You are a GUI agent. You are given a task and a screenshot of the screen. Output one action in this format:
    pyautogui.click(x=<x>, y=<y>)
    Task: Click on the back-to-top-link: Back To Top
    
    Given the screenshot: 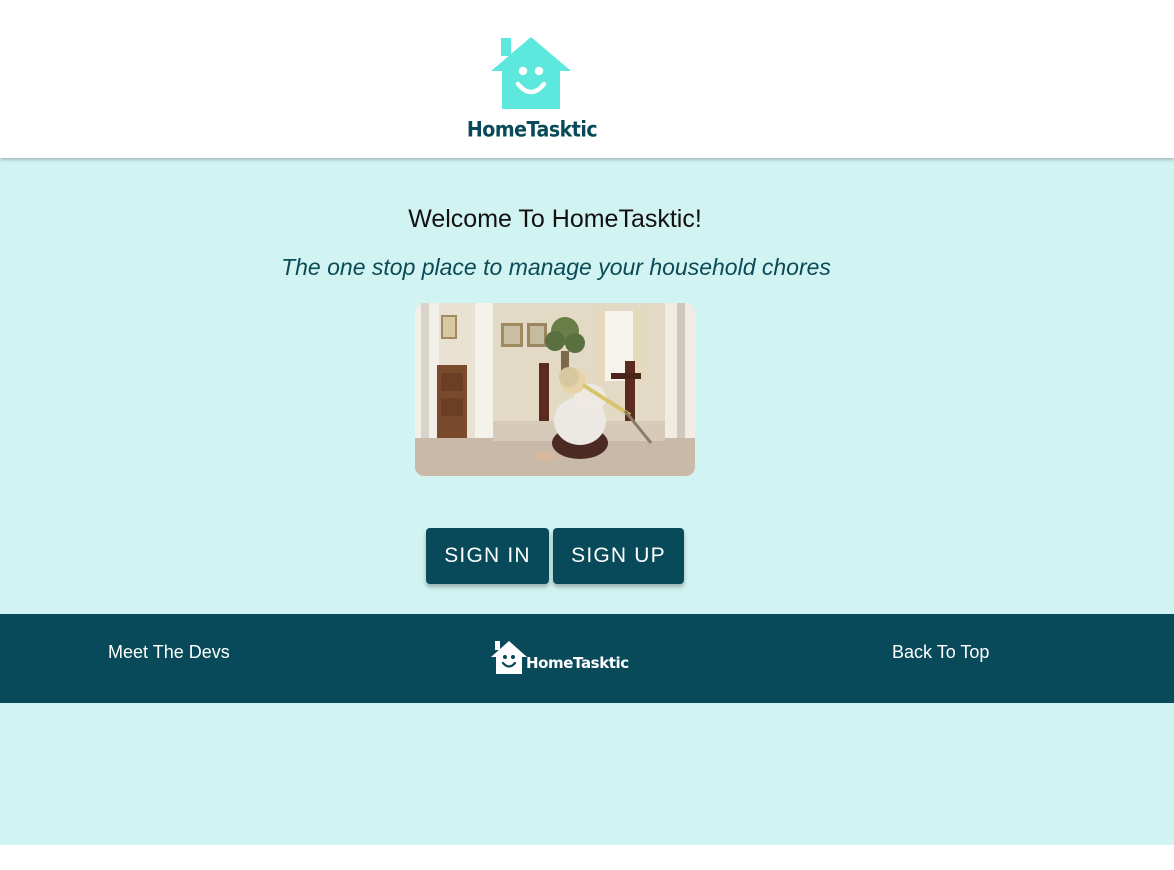 What is the action you would take?
    pyautogui.click(x=940, y=652)
    